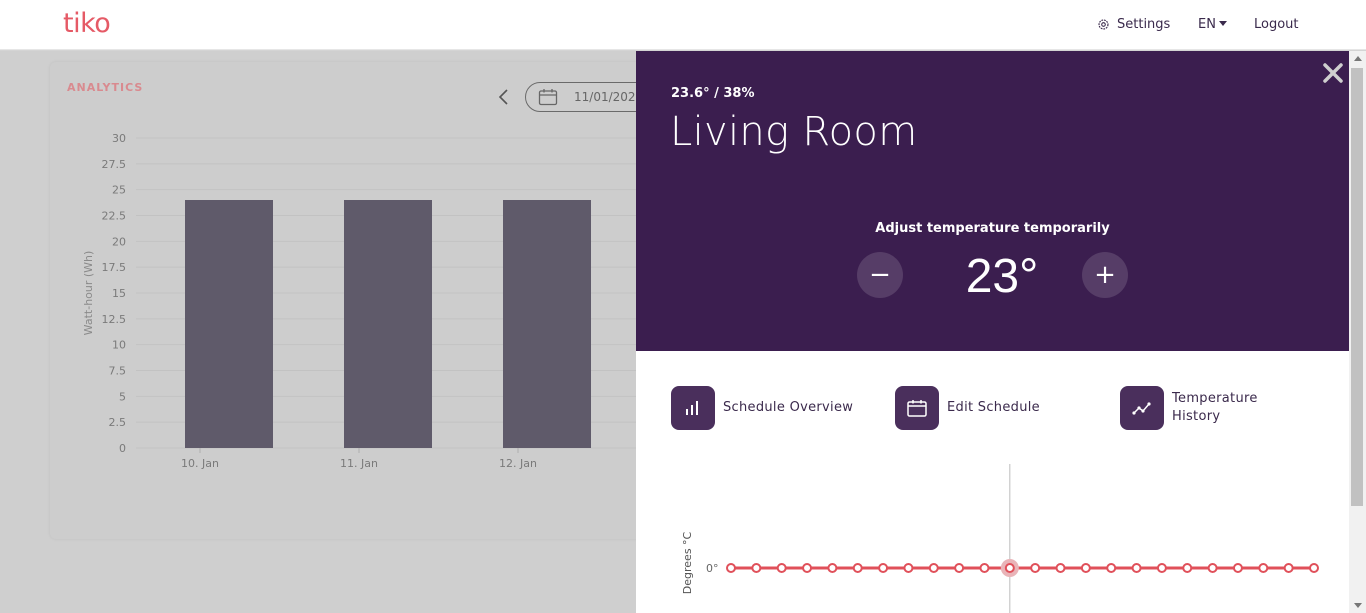  Describe the element at coordinates (1276, 24) in the screenshot. I see `logout-link: Logout` at that location.